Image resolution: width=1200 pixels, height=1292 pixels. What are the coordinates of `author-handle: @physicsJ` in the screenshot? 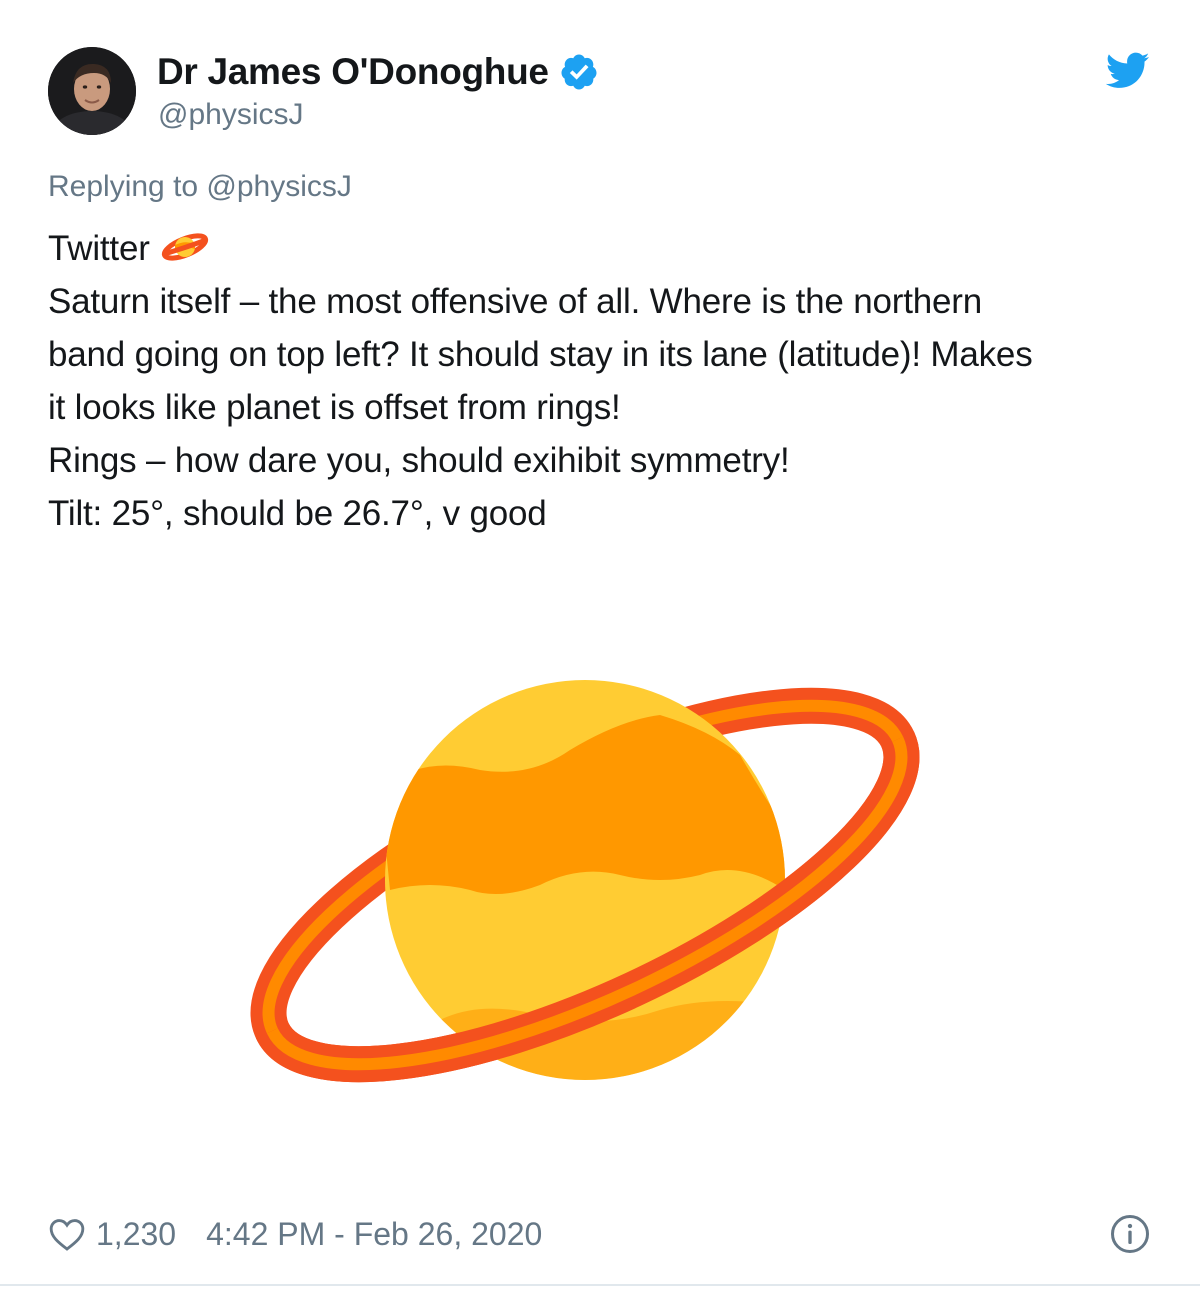 It's located at (231, 115).